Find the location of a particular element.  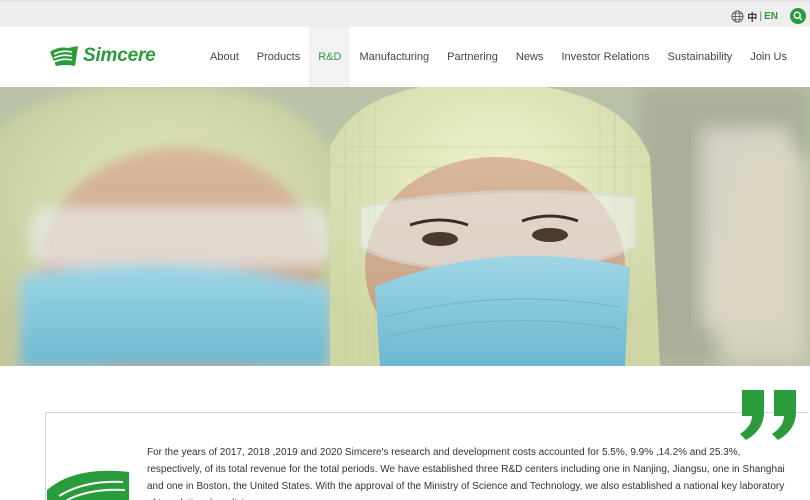

globe-icon is located at coordinates (737, 16).